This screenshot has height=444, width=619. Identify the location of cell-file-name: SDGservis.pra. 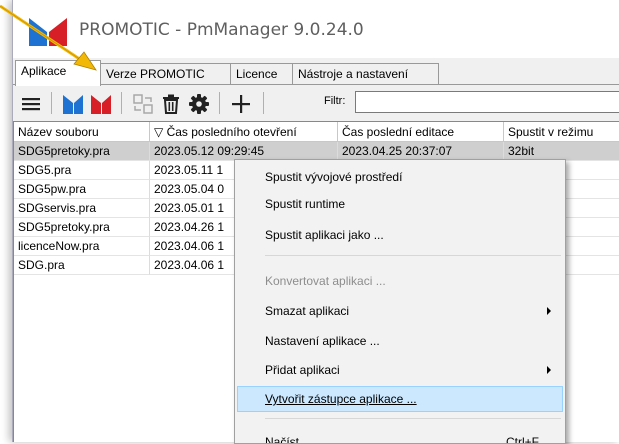
(82, 208).